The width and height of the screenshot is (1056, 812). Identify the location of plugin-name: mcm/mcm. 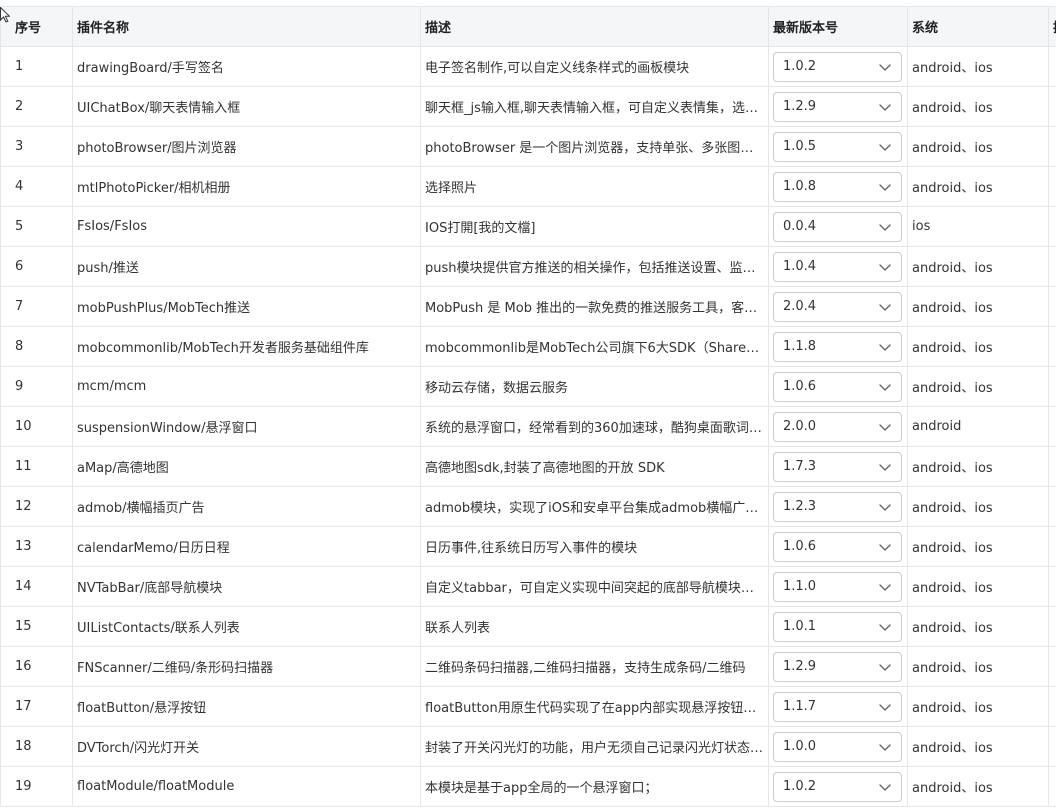
(246, 386).